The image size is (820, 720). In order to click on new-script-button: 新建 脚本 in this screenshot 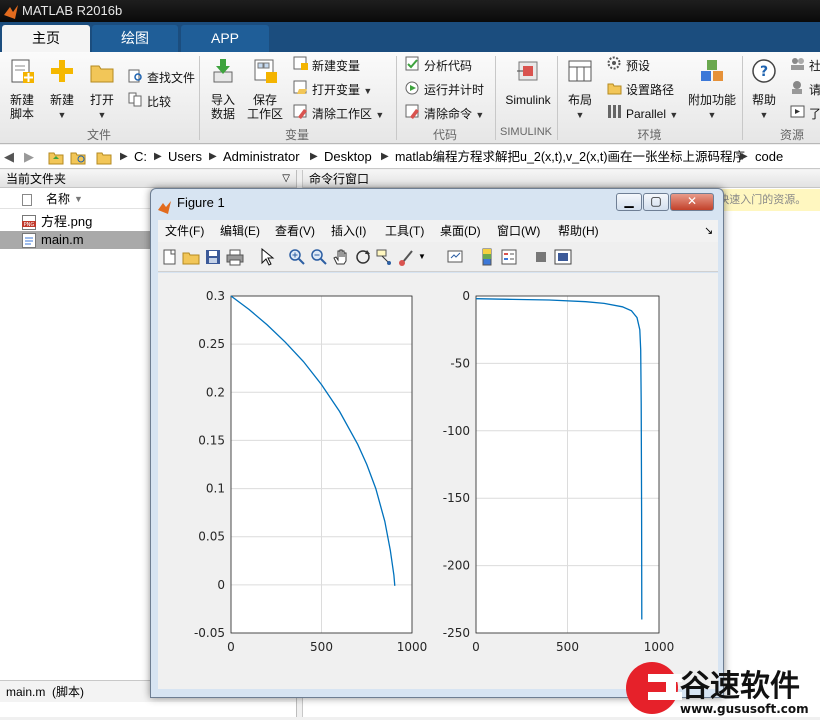, I will do `click(22, 89)`.